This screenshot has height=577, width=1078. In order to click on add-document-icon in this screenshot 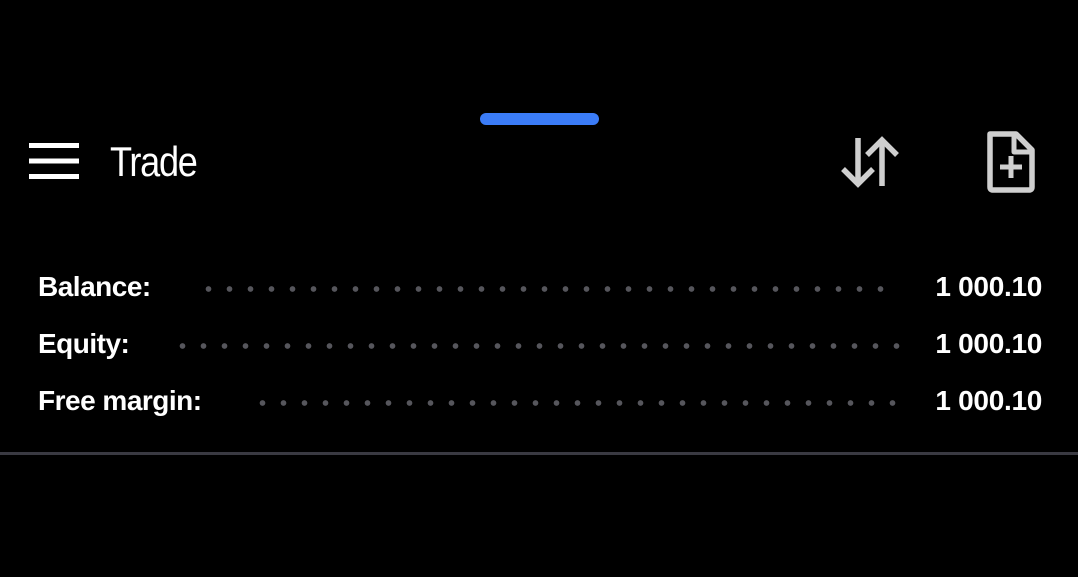, I will do `click(1011, 162)`.